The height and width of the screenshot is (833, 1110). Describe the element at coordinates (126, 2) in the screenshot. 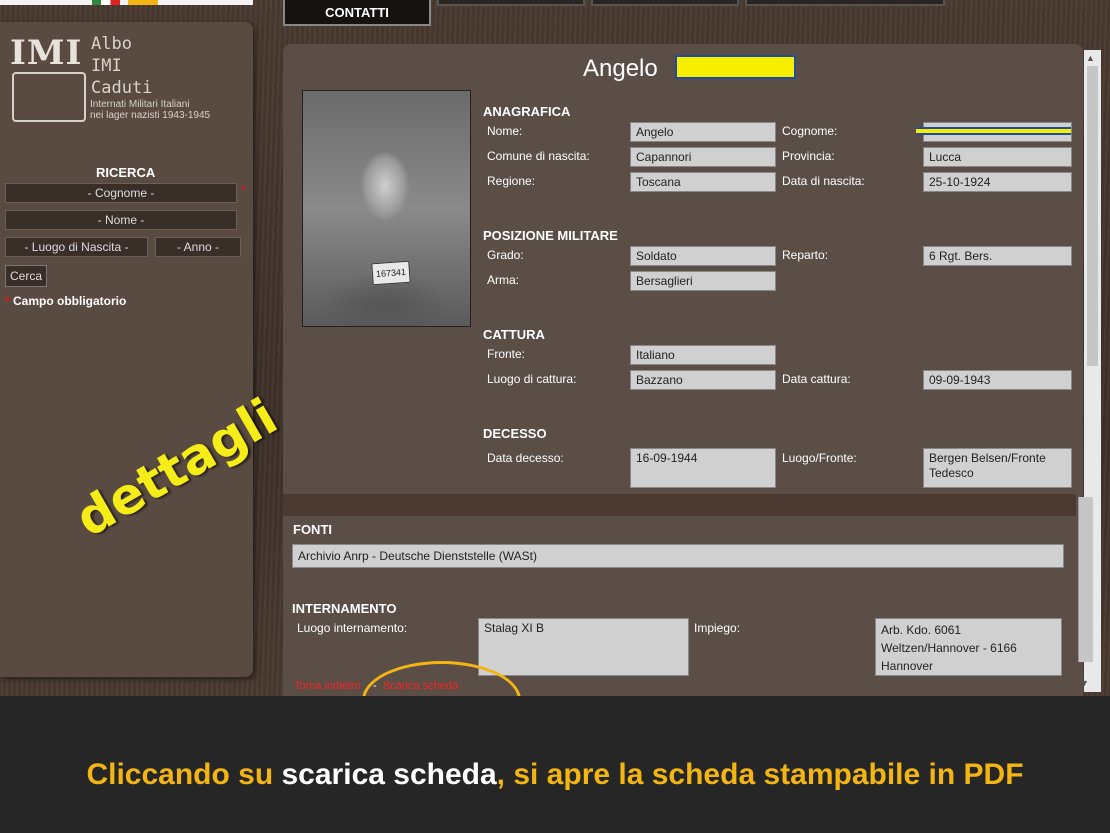

I see `top-strip` at that location.